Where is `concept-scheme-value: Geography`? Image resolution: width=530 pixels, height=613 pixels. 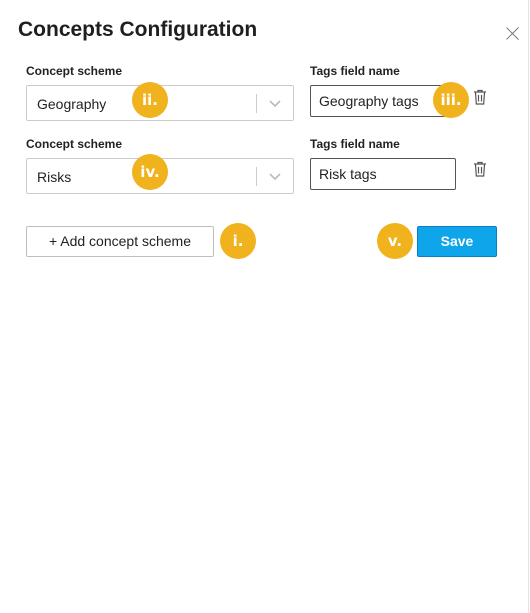 concept-scheme-value: Geography is located at coordinates (72, 104).